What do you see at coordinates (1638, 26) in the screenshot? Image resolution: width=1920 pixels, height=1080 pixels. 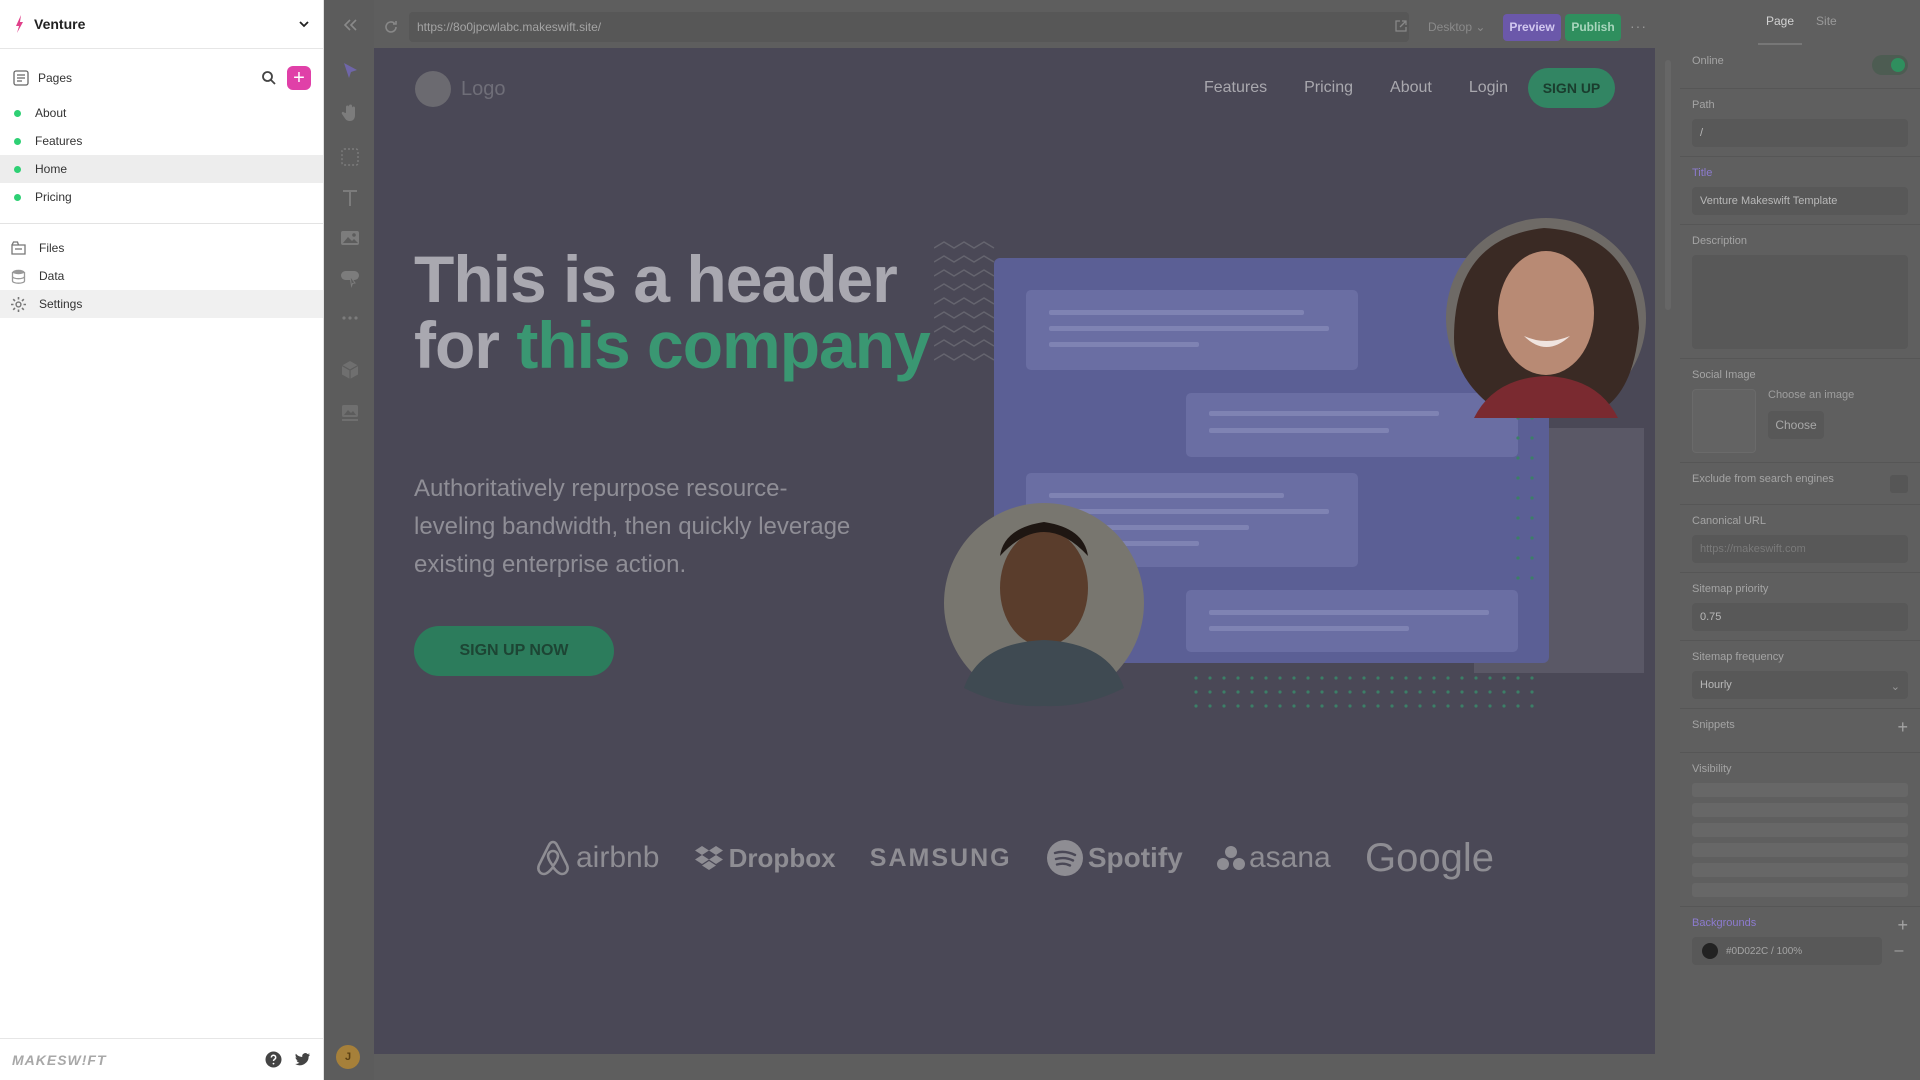 I see `more-options-icon: ···` at bounding box center [1638, 26].